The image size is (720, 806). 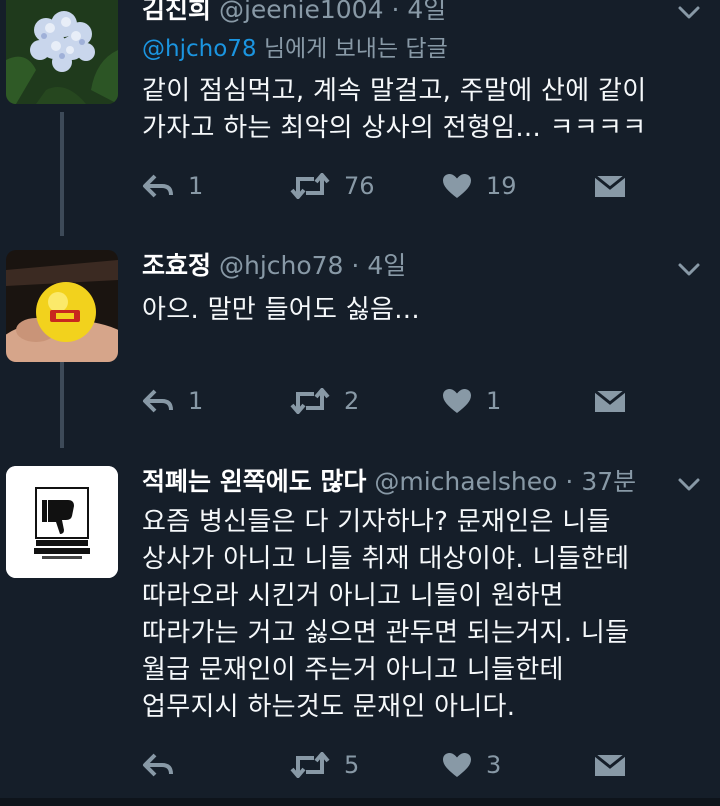 I want to click on reply-button, so click(x=165, y=765).